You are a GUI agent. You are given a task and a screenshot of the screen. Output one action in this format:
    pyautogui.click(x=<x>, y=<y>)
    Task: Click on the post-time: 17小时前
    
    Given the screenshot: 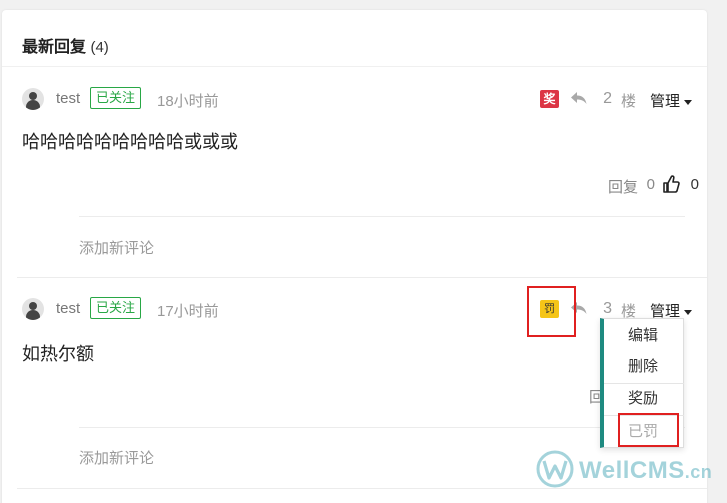 What is the action you would take?
    pyautogui.click(x=188, y=311)
    